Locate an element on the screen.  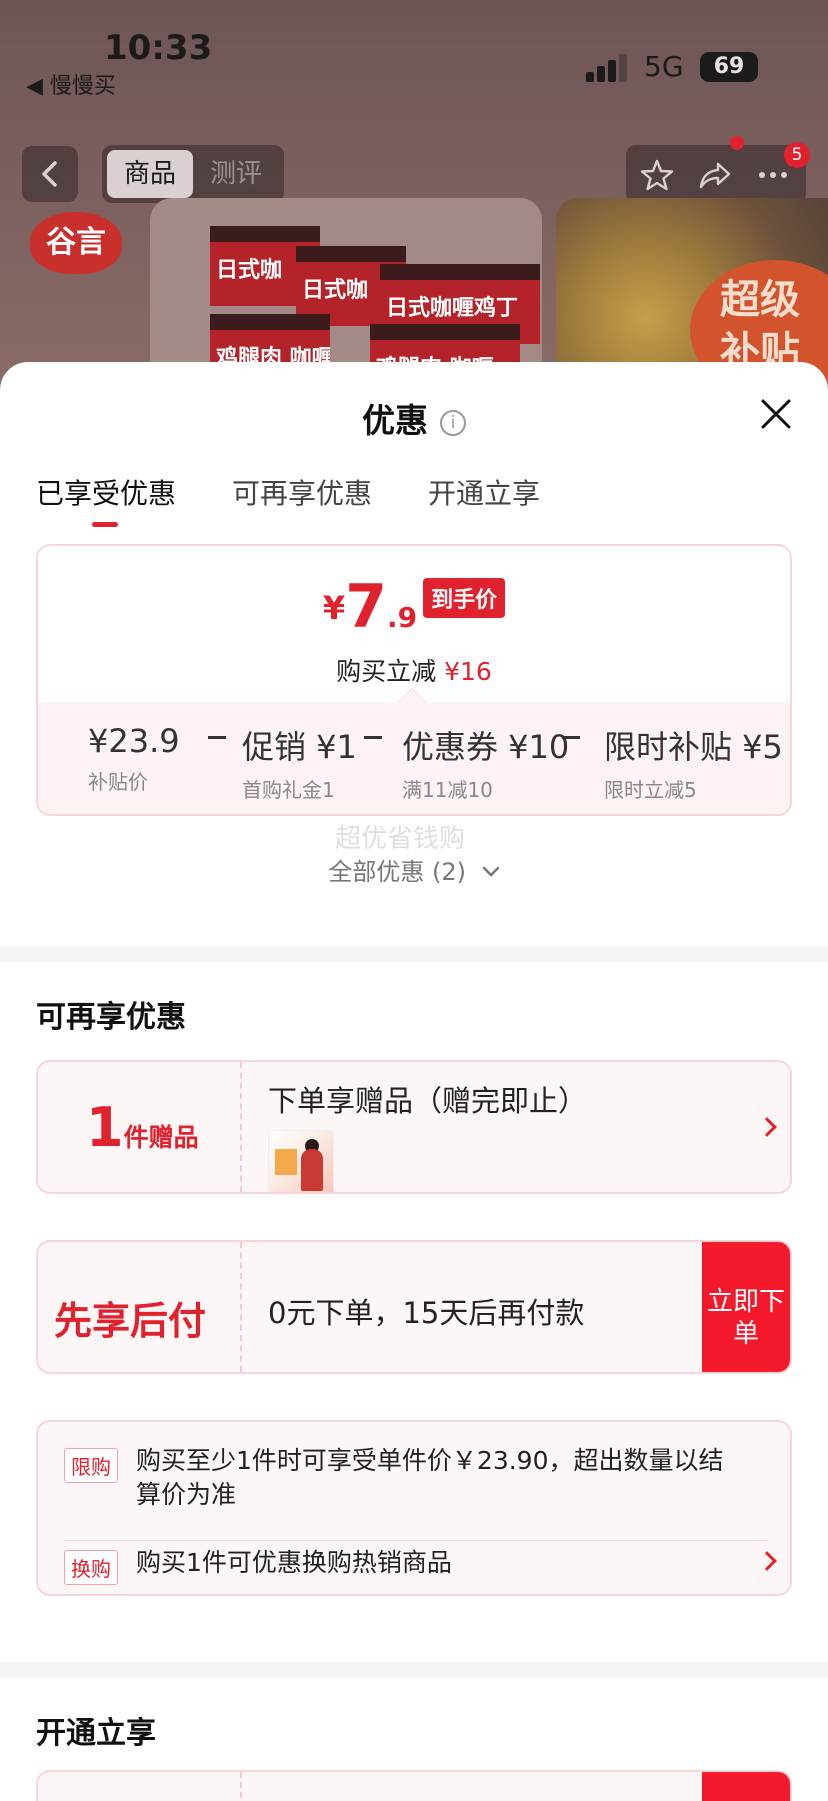
gift-offer-card: 1件赠品 下单享赠品（赠完即止） is located at coordinates (414, 1127).